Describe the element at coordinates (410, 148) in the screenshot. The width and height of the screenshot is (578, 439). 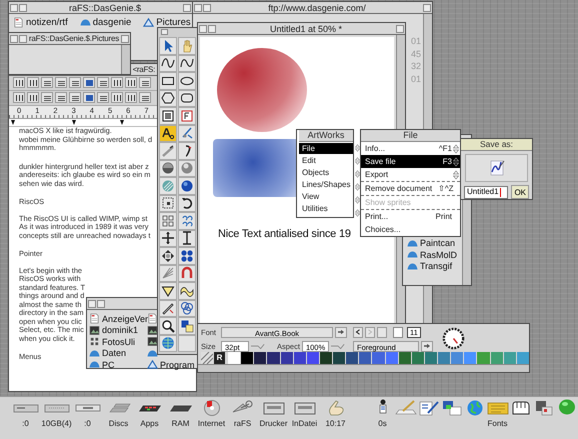
I see `menu-item: Info... ^F1` at that location.